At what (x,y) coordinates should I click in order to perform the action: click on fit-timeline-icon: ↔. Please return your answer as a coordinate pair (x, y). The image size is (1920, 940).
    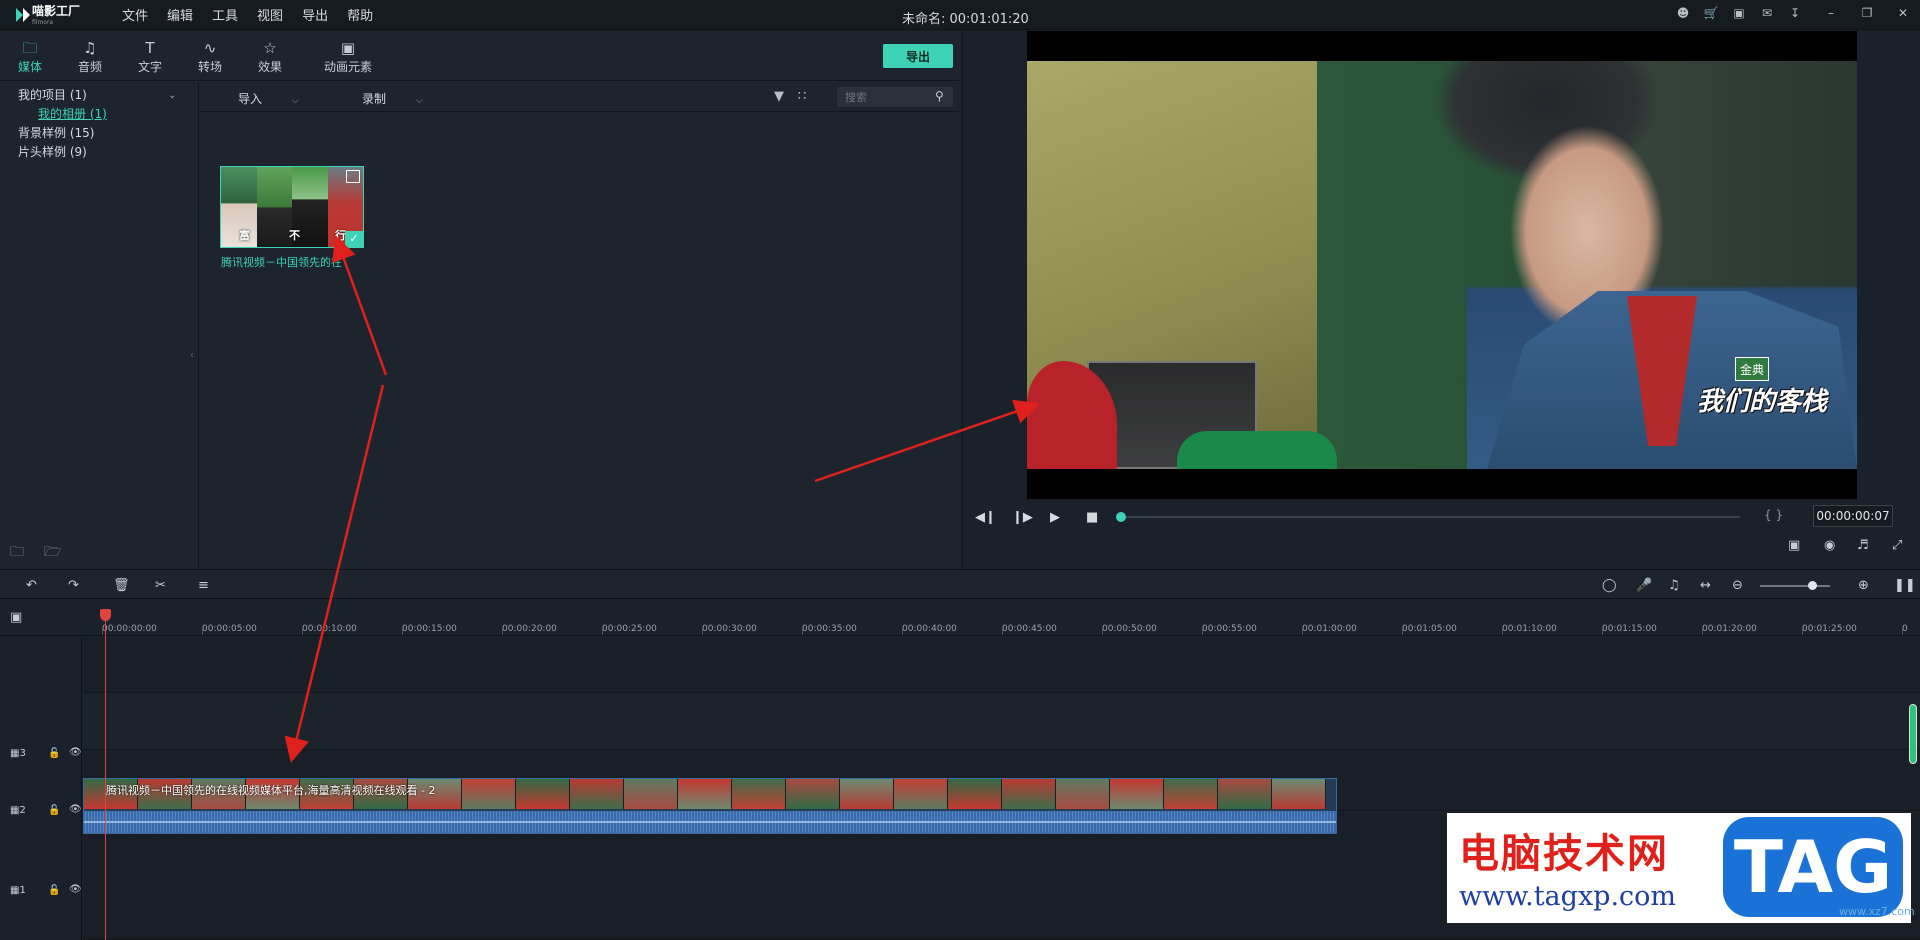
    Looking at the image, I should click on (1705, 585).